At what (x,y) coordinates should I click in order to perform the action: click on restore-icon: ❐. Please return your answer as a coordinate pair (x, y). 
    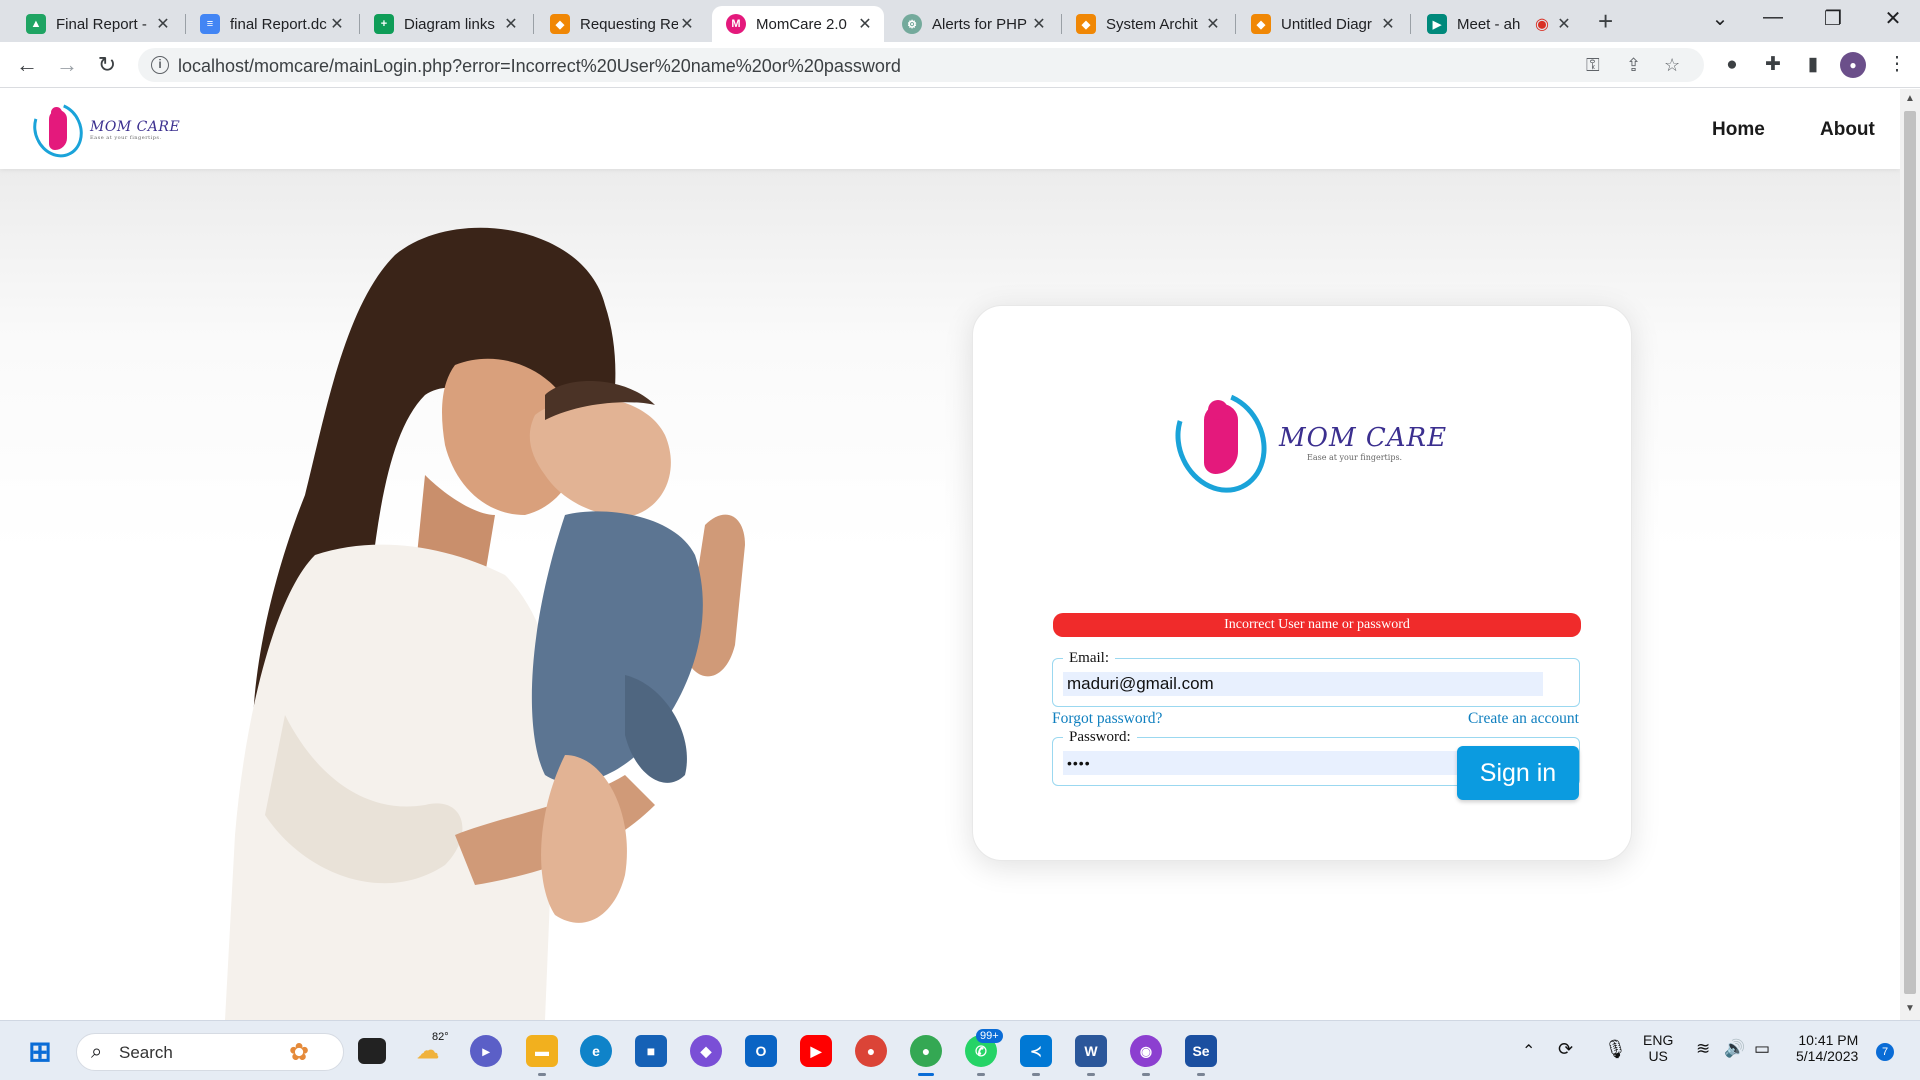
    Looking at the image, I should click on (1833, 18).